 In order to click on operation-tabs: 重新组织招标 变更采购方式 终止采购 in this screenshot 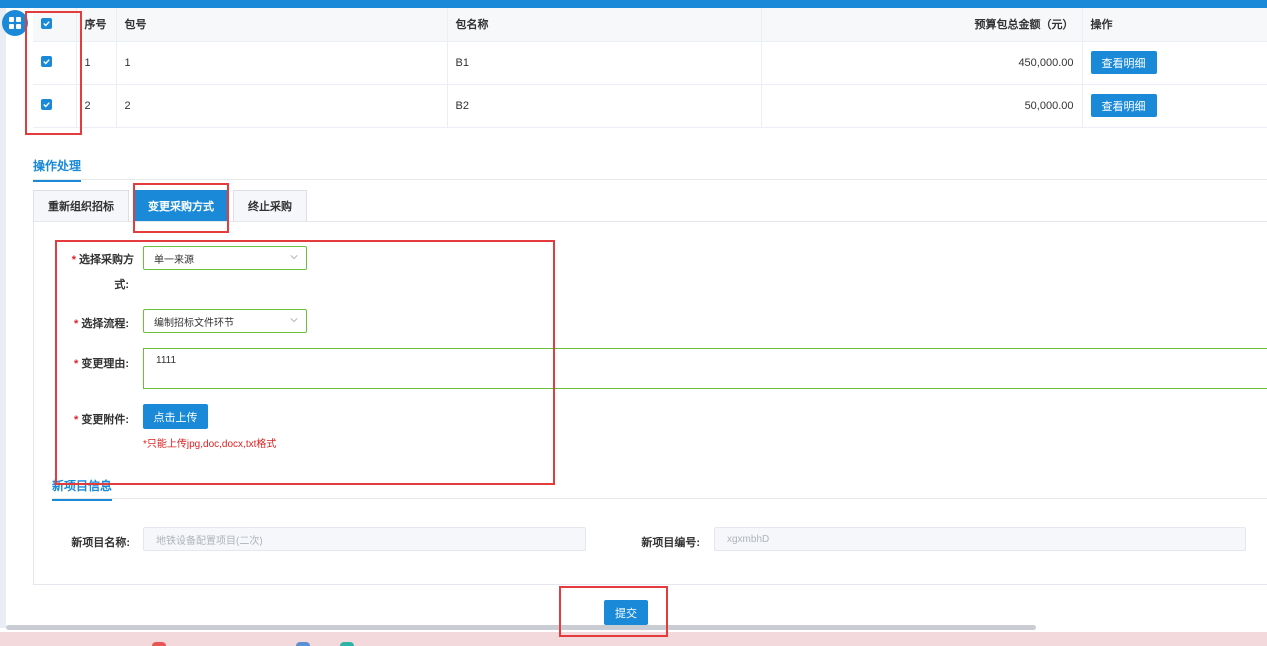, I will do `click(172, 206)`.